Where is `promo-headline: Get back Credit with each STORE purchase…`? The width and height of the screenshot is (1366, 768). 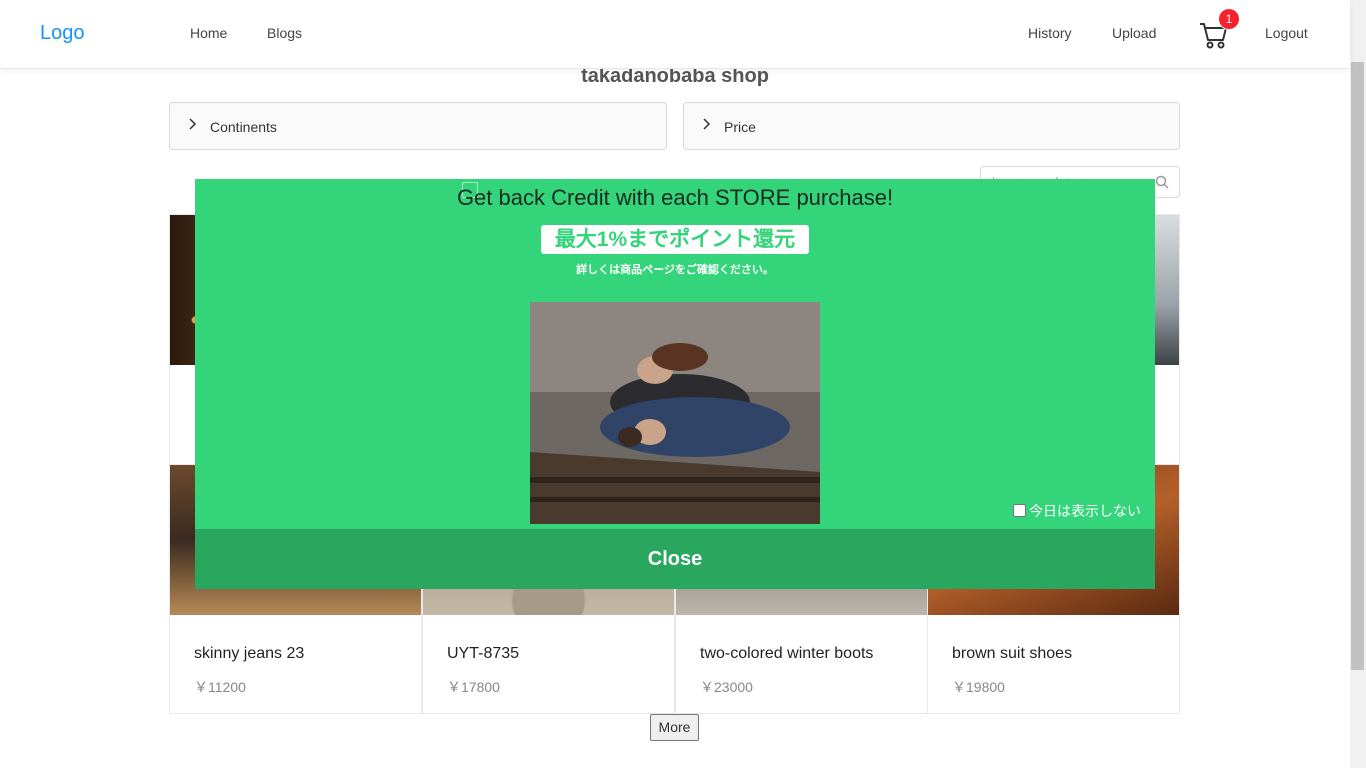
promo-headline: Get back Credit with each STORE purchase… is located at coordinates (675, 197).